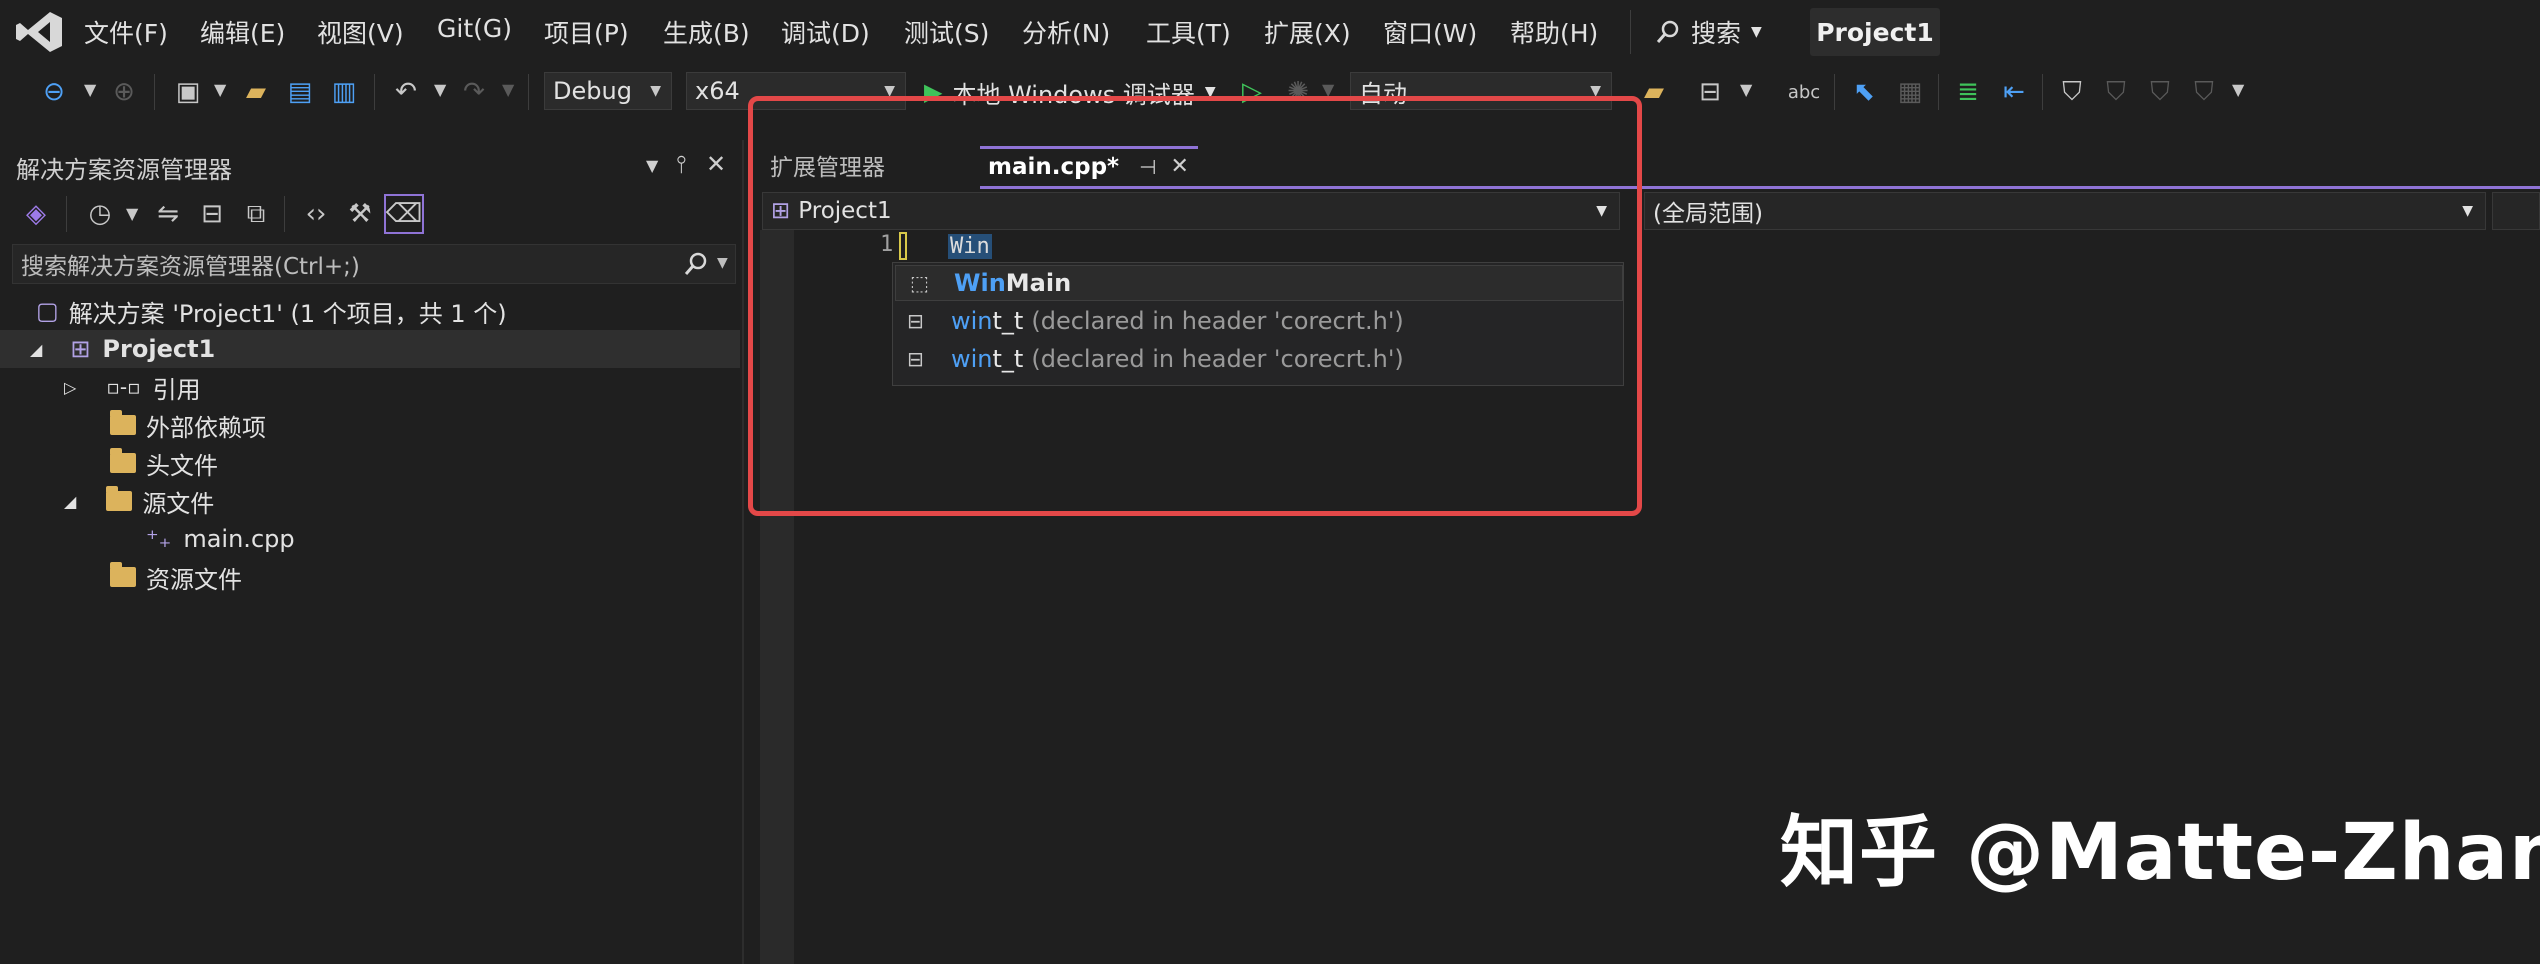 Image resolution: width=2540 pixels, height=964 pixels. What do you see at coordinates (39, 32) in the screenshot?
I see `visual-studio-logo-icon` at bounding box center [39, 32].